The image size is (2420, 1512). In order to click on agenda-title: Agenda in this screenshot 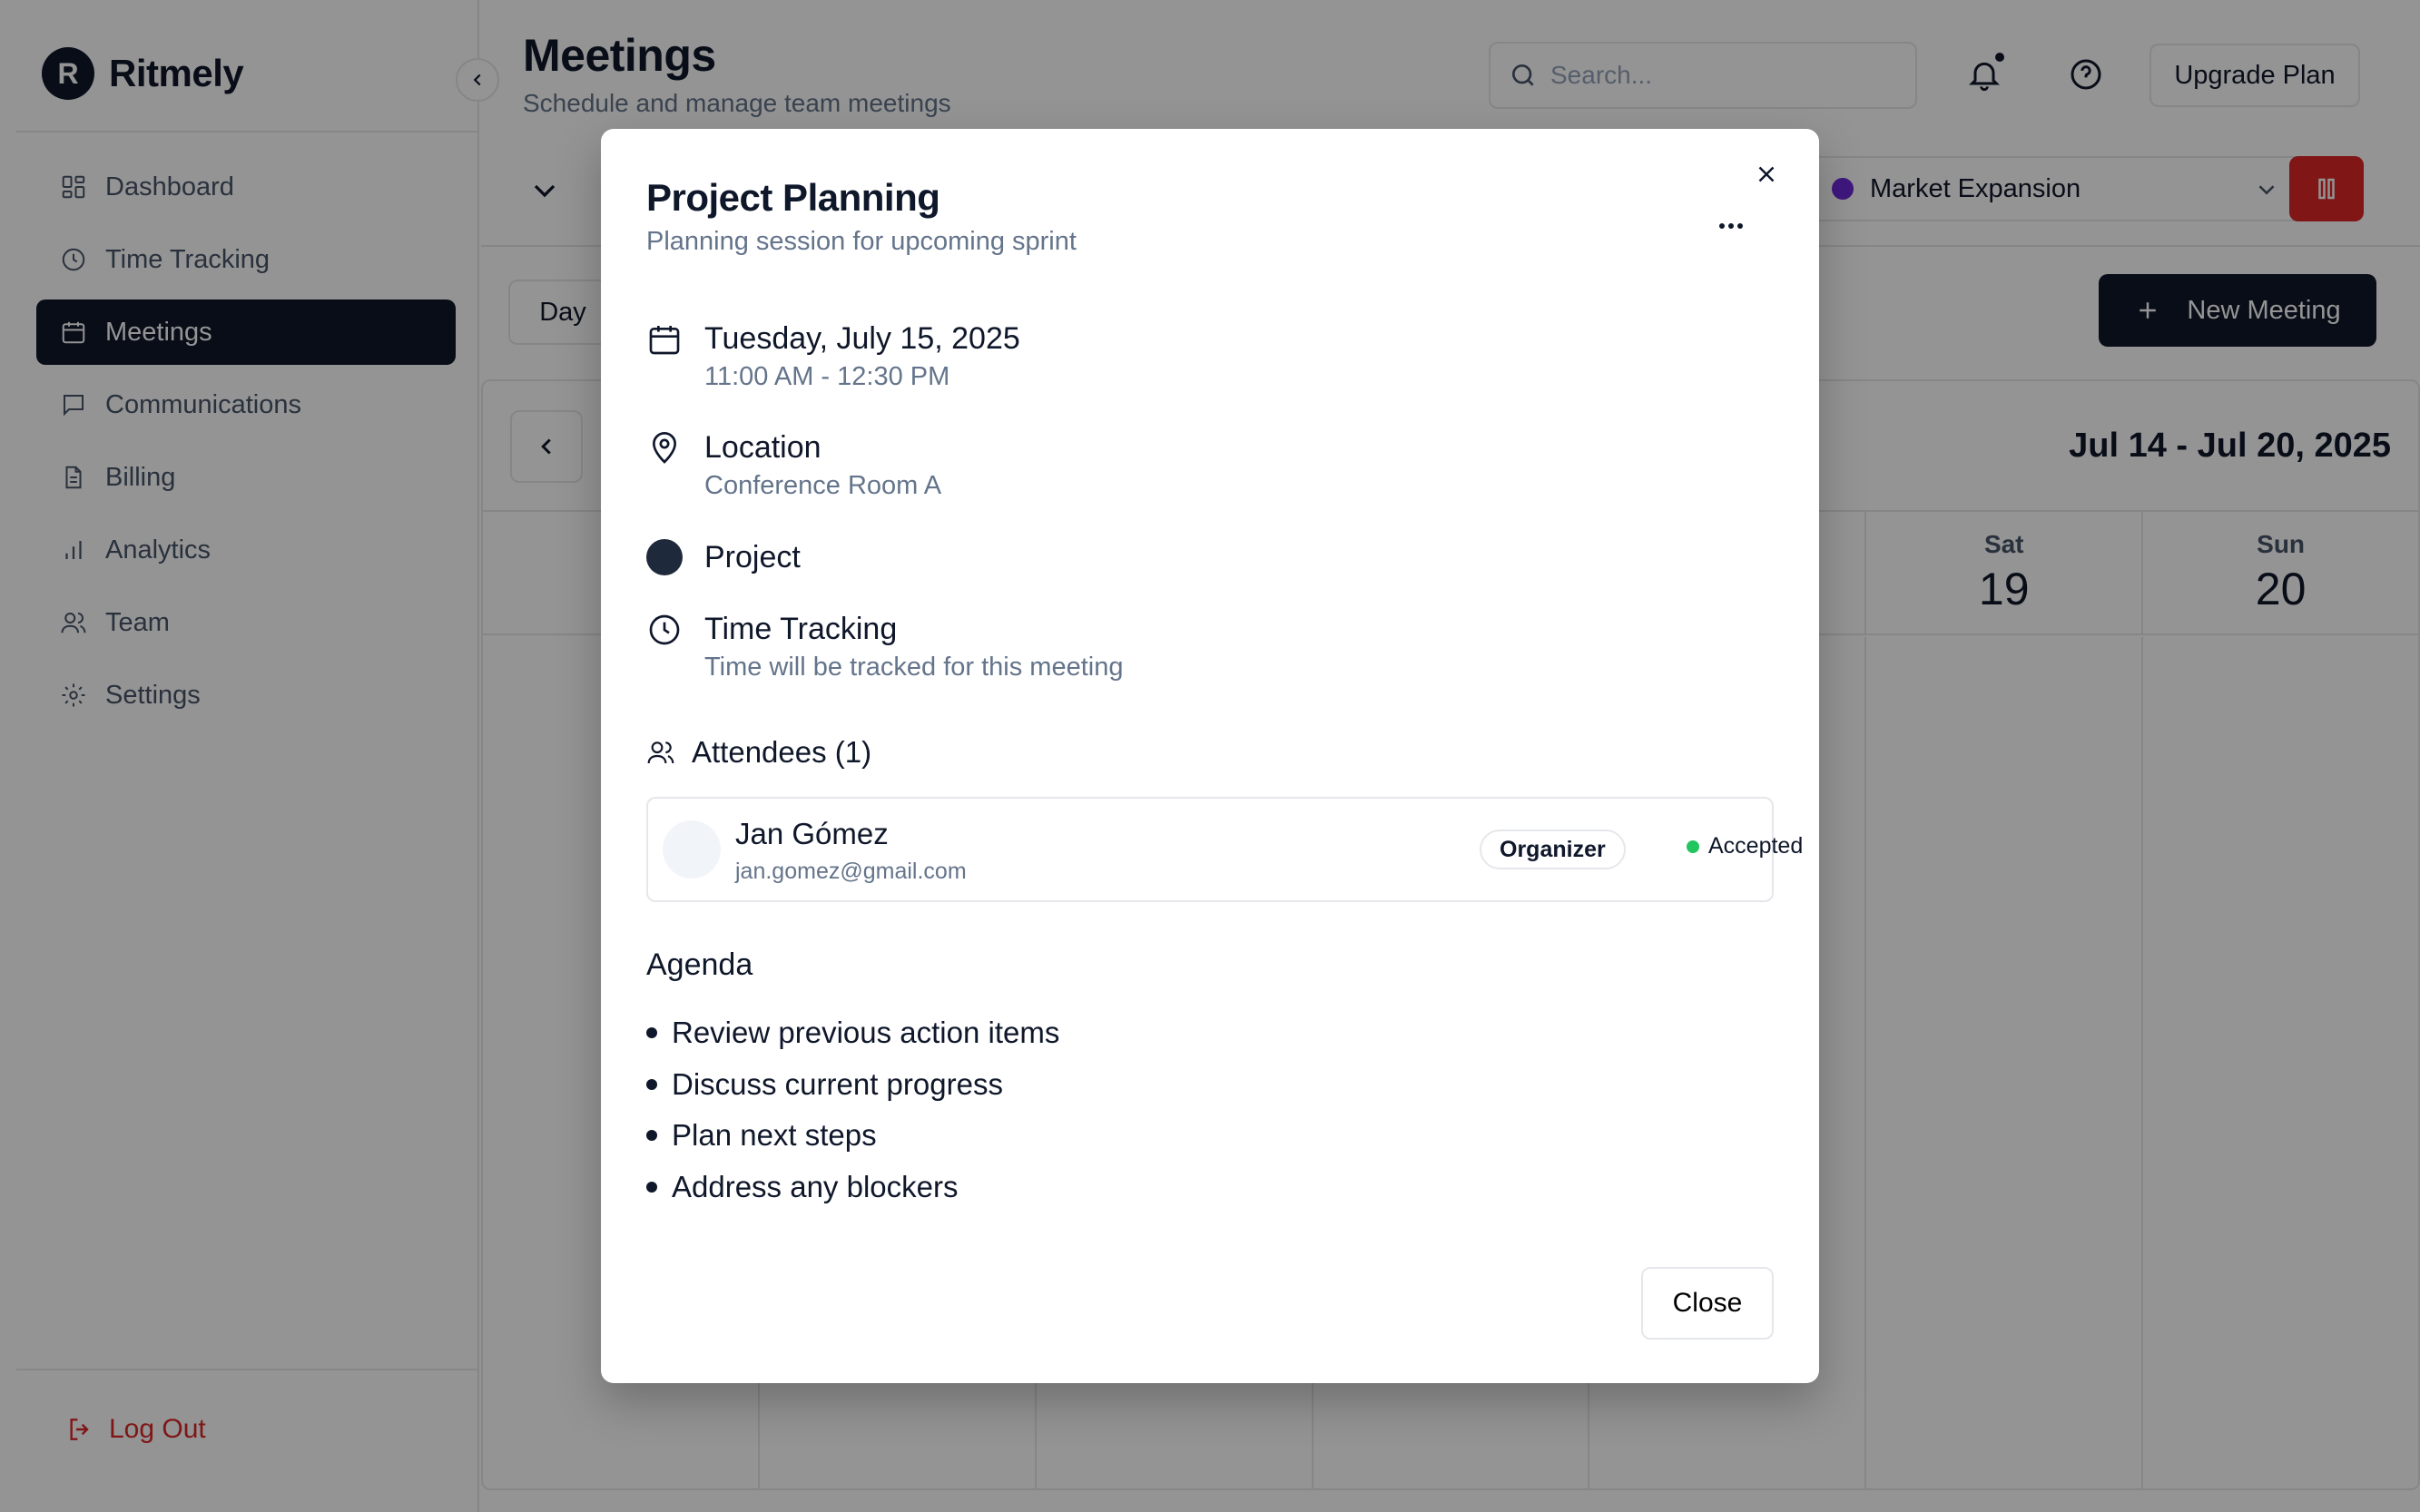, I will do `click(700, 964)`.